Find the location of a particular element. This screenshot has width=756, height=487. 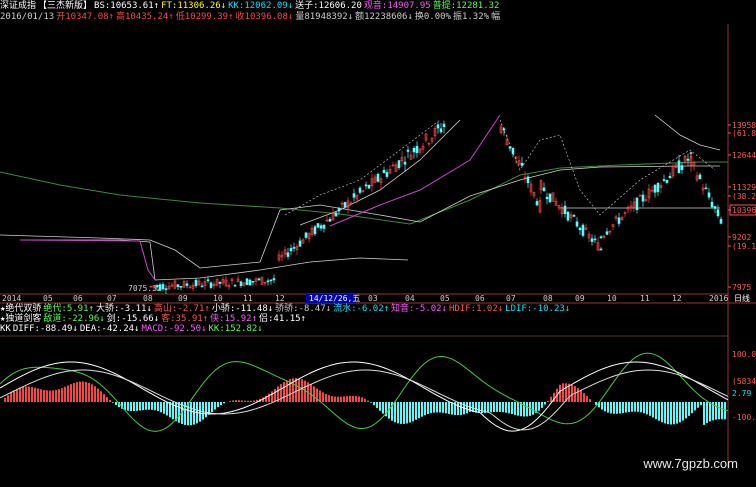

price-axis-label-1: (61.8%) is located at coordinates (744, 133).